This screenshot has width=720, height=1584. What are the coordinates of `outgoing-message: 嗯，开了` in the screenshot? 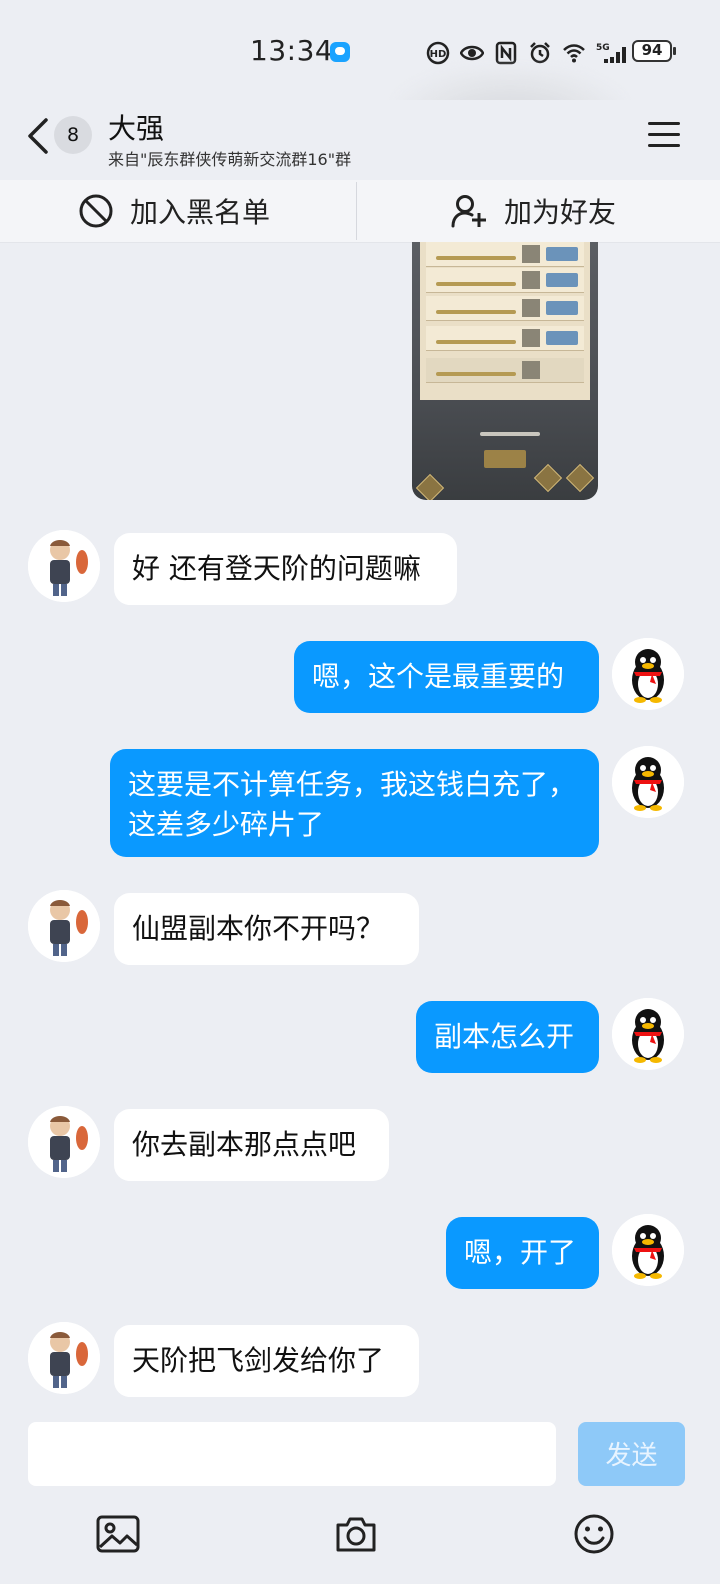 It's located at (522, 1253).